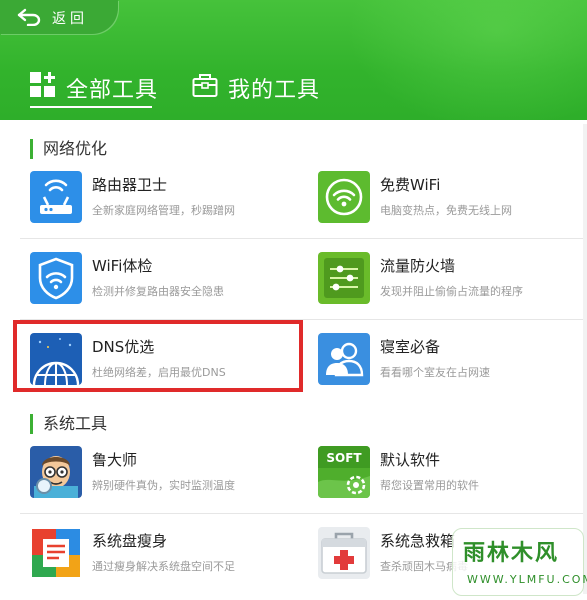  I want to click on tool-desc: 辨别硬件真伪，实时监测温度, so click(163, 485).